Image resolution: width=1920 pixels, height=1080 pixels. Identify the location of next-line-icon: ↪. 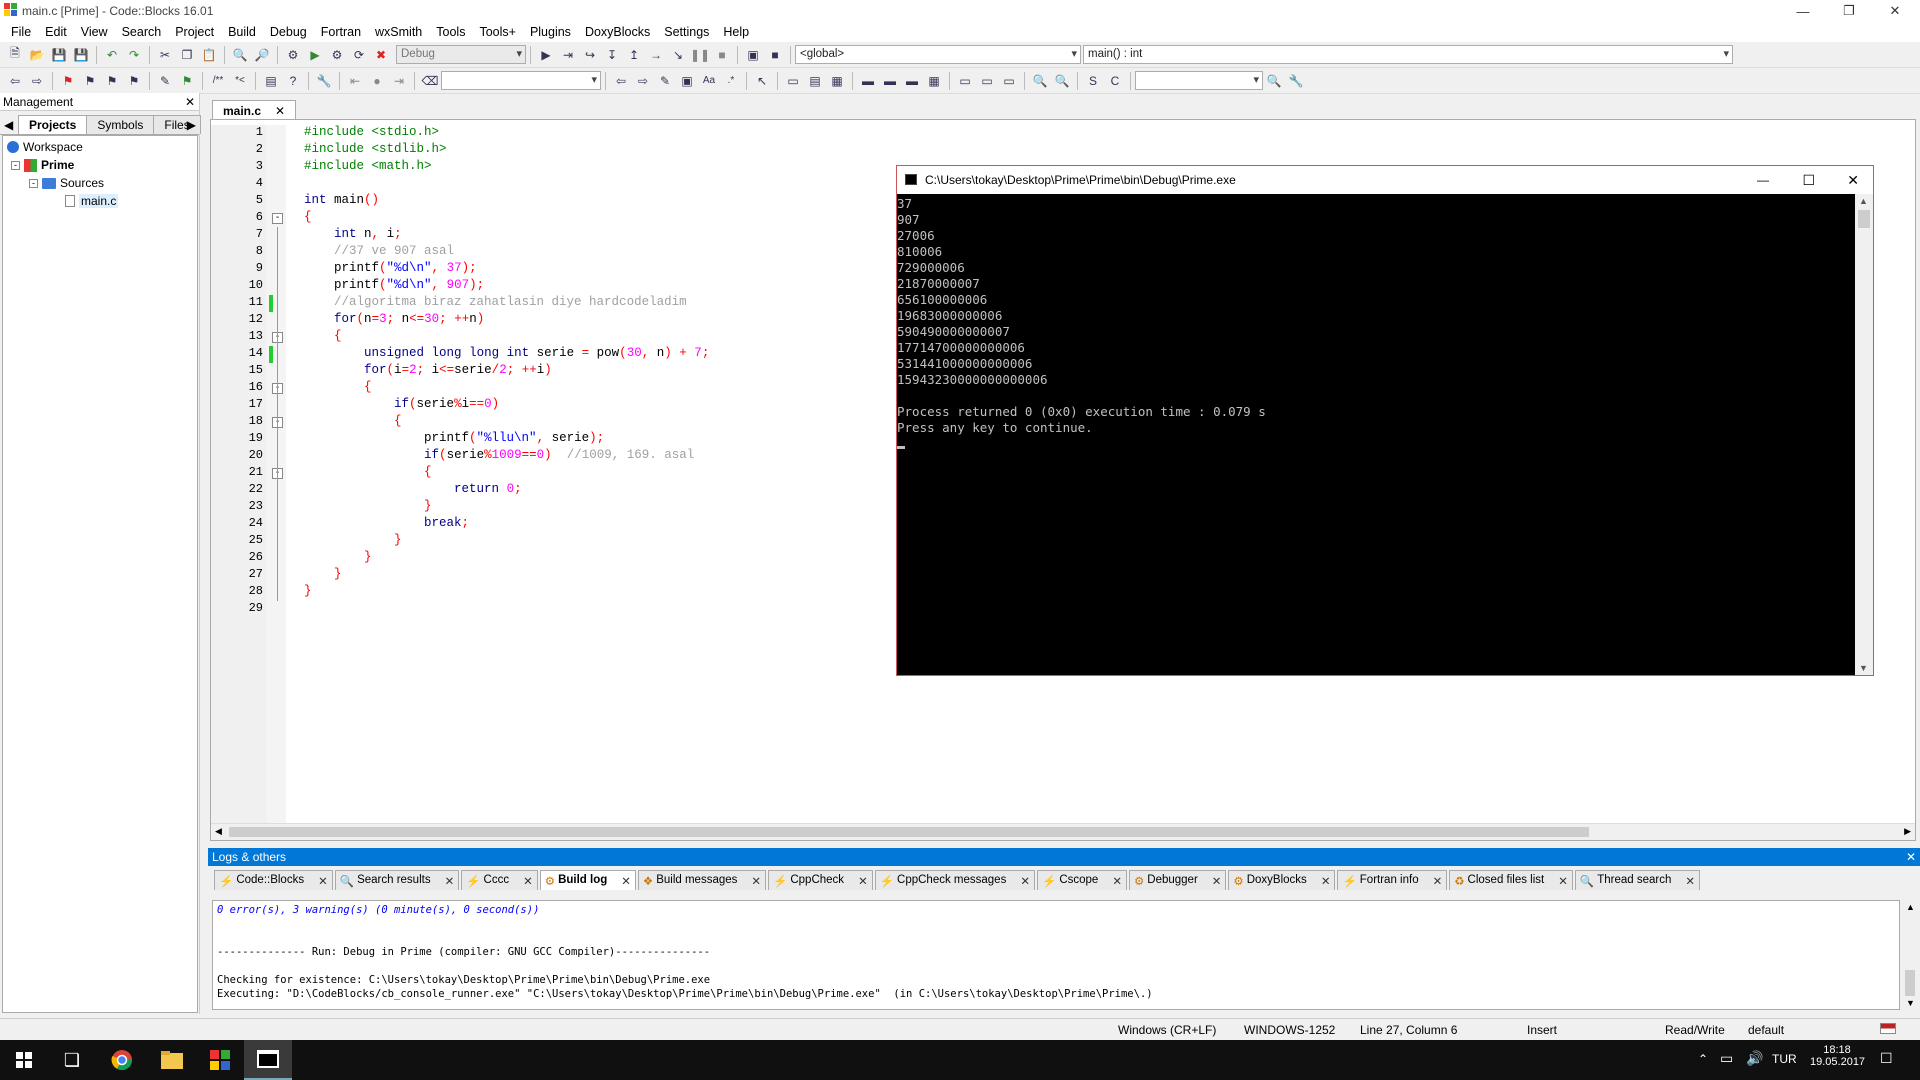
(590, 55).